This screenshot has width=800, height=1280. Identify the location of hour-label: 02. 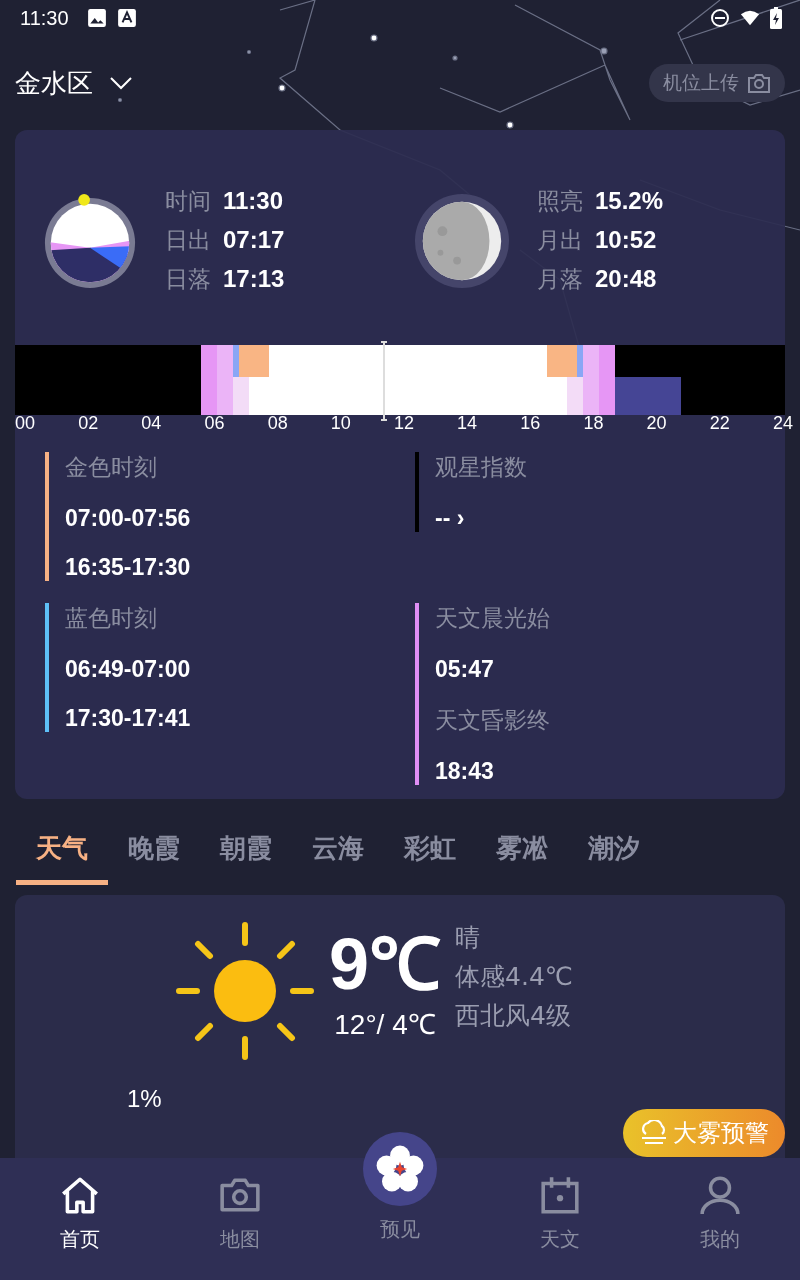
(88, 423).